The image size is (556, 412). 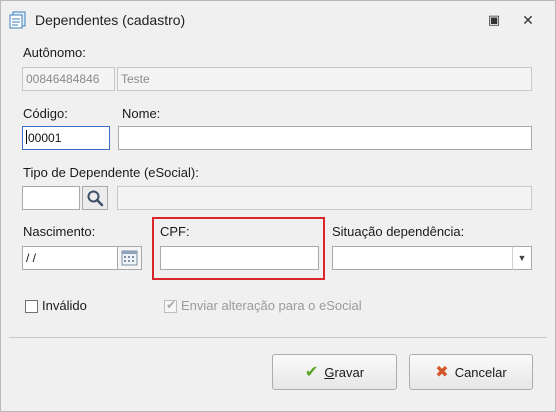 What do you see at coordinates (17, 20) in the screenshot?
I see `form-icon` at bounding box center [17, 20].